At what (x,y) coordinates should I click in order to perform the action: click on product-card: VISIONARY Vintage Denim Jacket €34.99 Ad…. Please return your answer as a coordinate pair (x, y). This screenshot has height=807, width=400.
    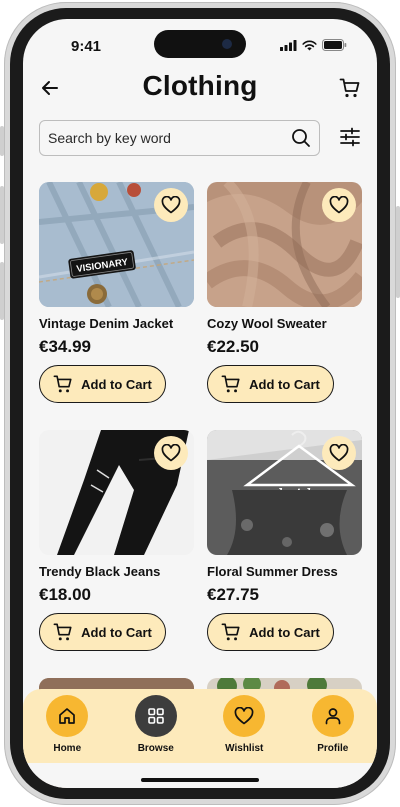
    Looking at the image, I should click on (116, 292).